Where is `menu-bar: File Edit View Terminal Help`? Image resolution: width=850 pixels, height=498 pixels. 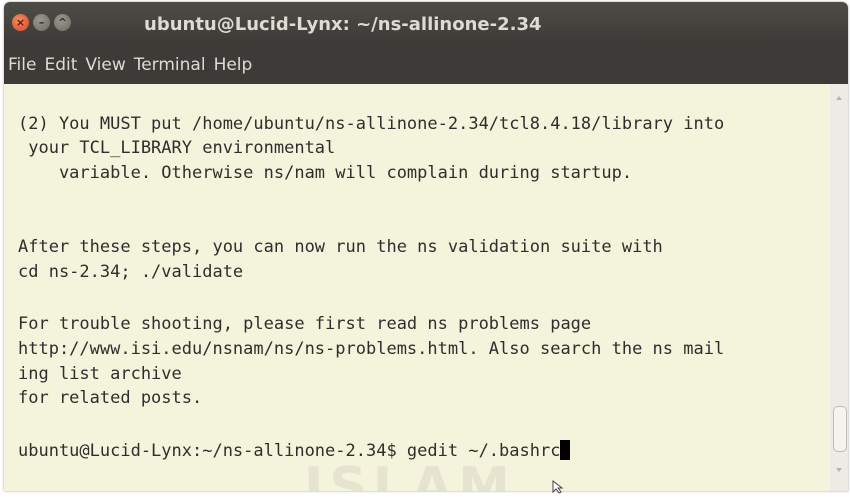 menu-bar: File Edit View Terminal Help is located at coordinates (426, 65).